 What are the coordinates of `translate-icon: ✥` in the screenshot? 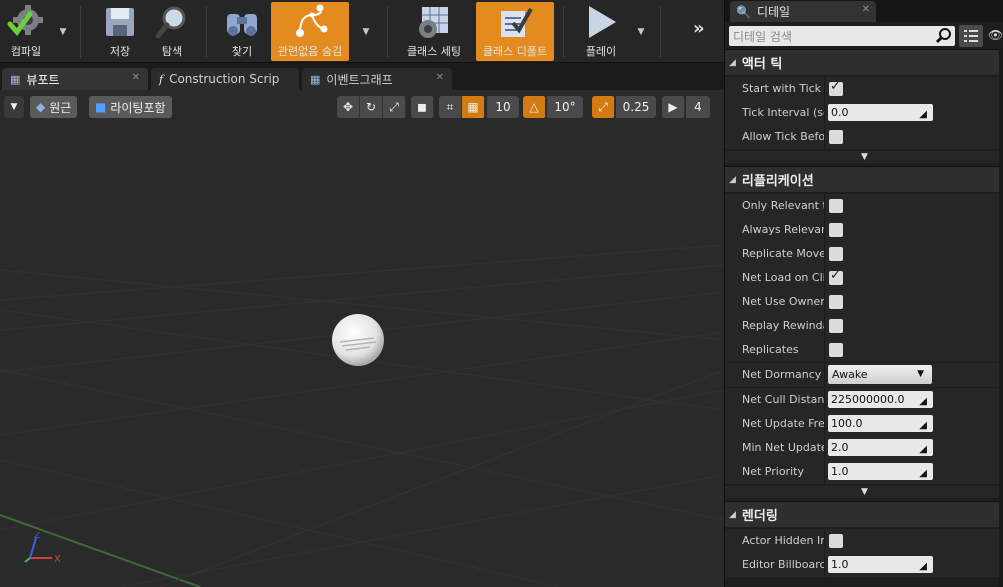 It's located at (348, 107).